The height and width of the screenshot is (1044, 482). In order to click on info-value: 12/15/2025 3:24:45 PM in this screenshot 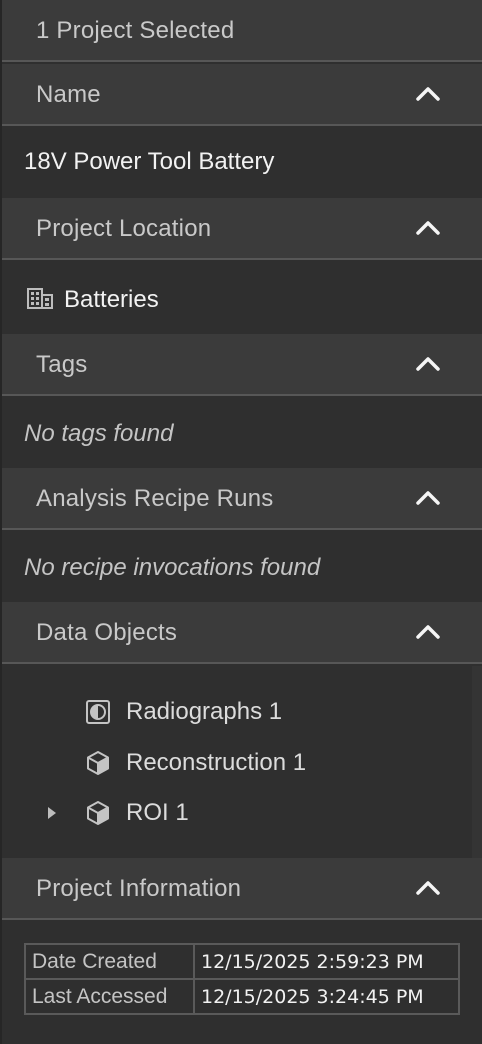, I will do `click(326, 996)`.